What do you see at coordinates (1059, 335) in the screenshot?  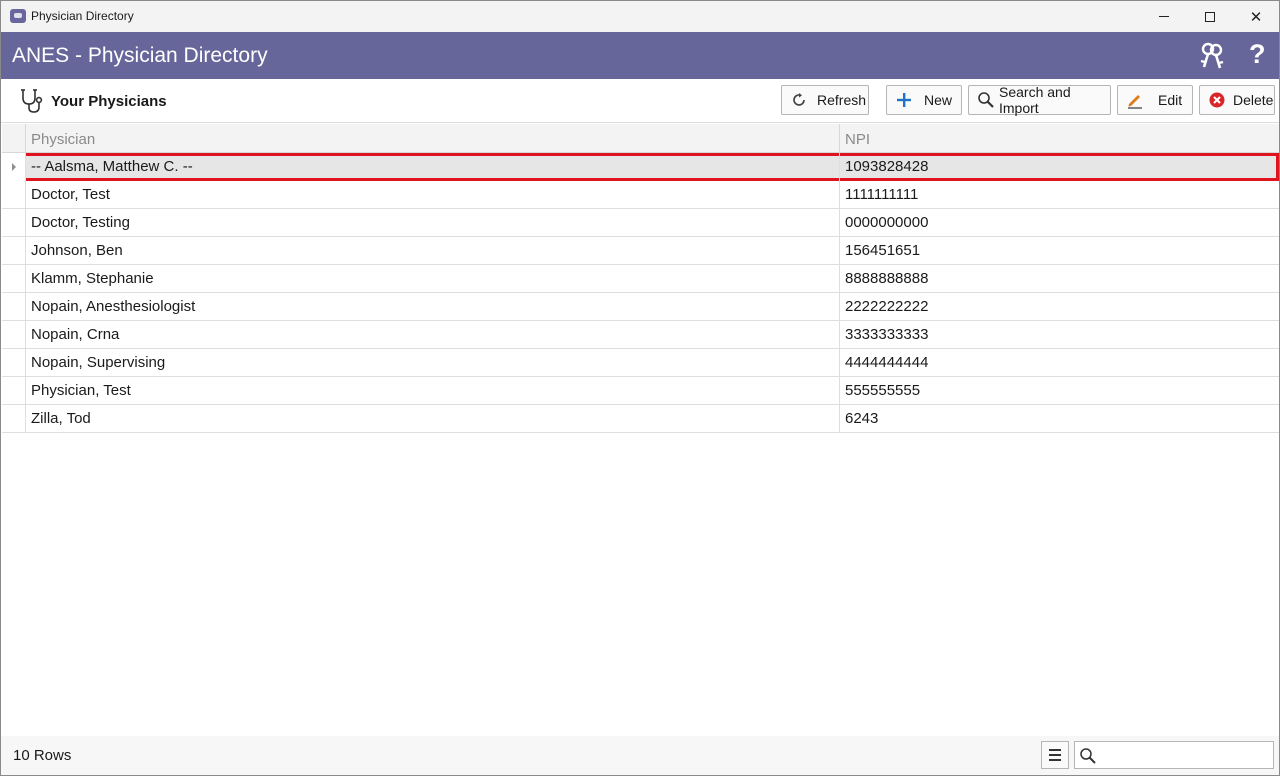 I see `npi-cell: 3333333333` at bounding box center [1059, 335].